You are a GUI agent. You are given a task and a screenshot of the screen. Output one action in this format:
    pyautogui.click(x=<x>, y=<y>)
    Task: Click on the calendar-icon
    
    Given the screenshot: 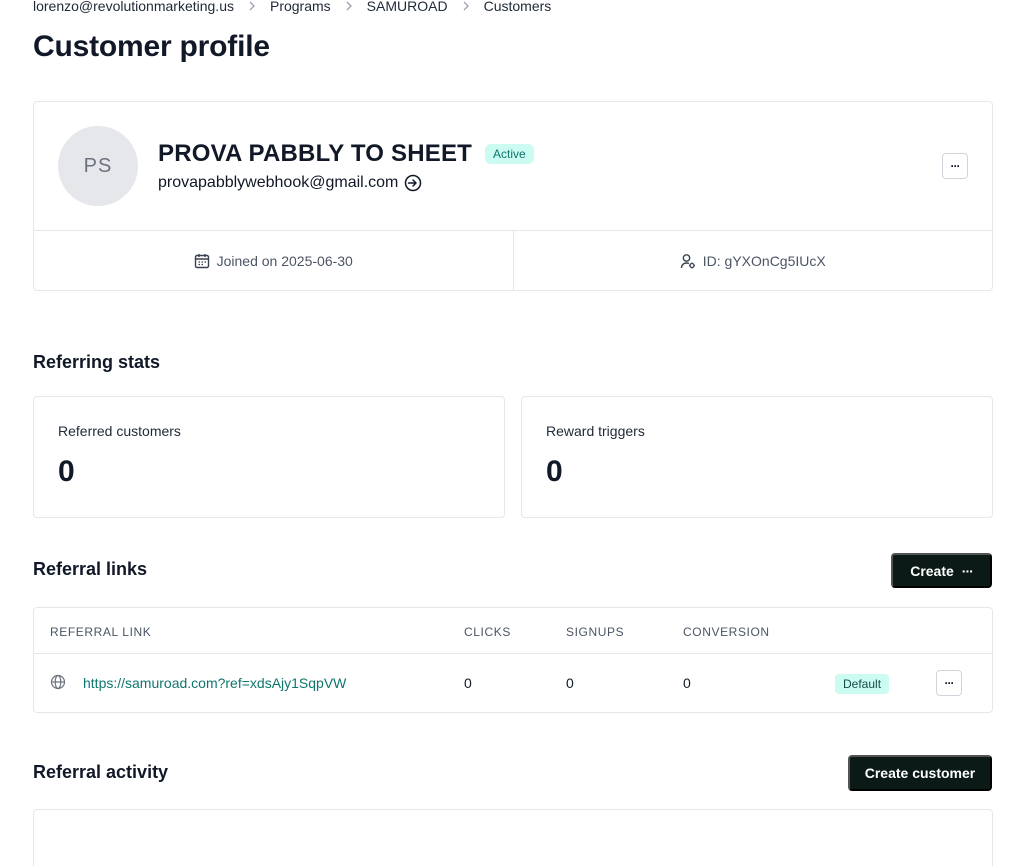 What is the action you would take?
    pyautogui.click(x=202, y=261)
    